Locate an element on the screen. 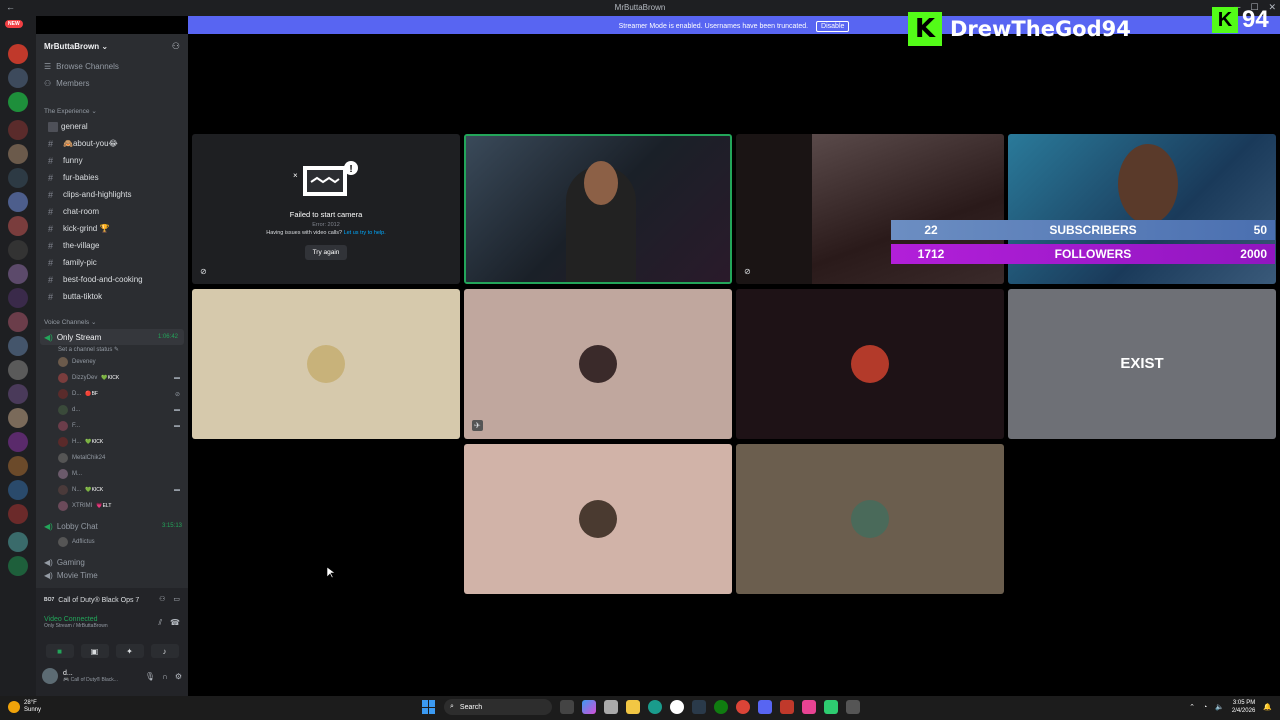 The width and height of the screenshot is (1280, 720). channel-butta-tiktok: # butta-tiktok is located at coordinates (112, 296).